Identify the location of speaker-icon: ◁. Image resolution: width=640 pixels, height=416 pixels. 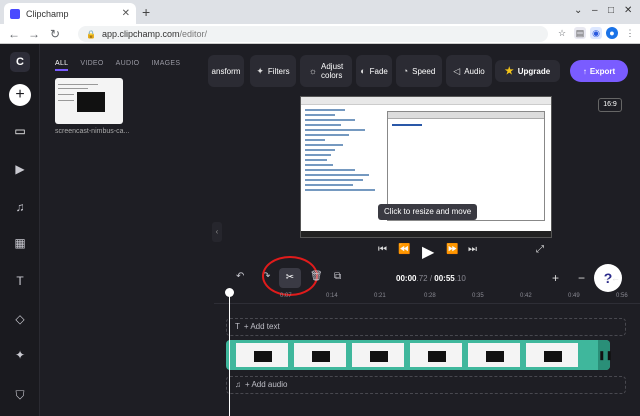
(457, 70).